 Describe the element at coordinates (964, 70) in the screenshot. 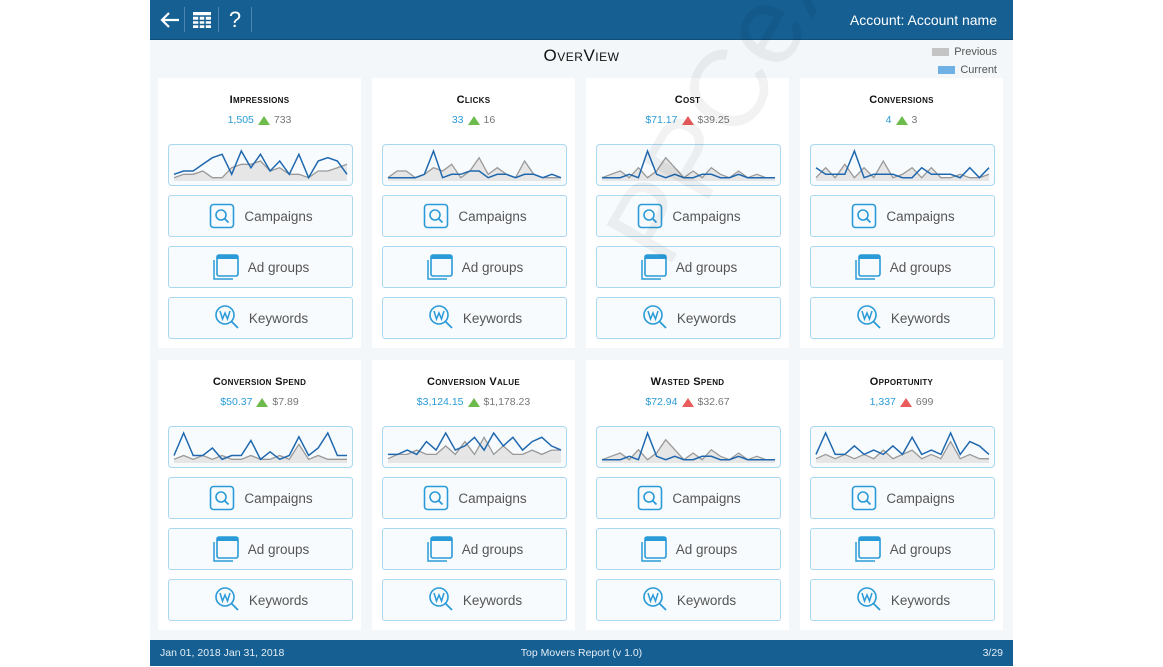

I see `legend-item-current: Current` at that location.